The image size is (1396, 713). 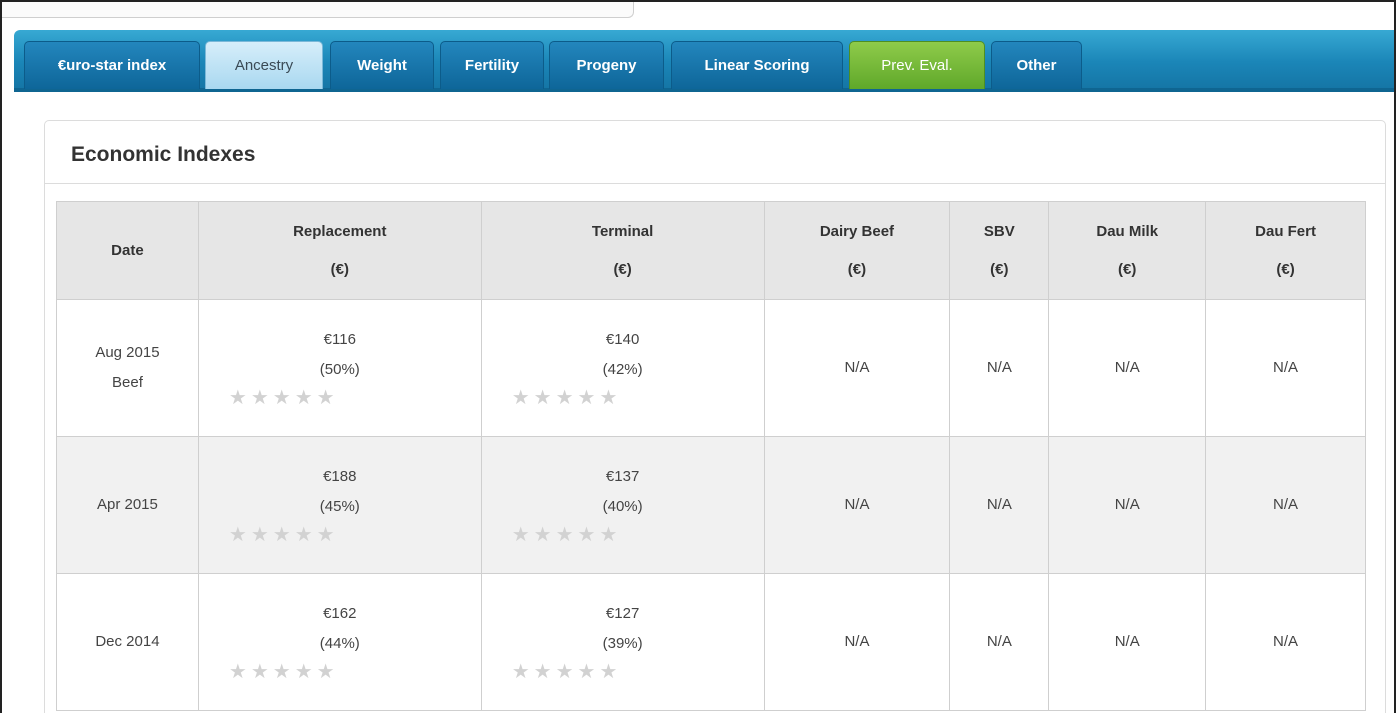 I want to click on date-text: Aug 2015, so click(x=127, y=352).